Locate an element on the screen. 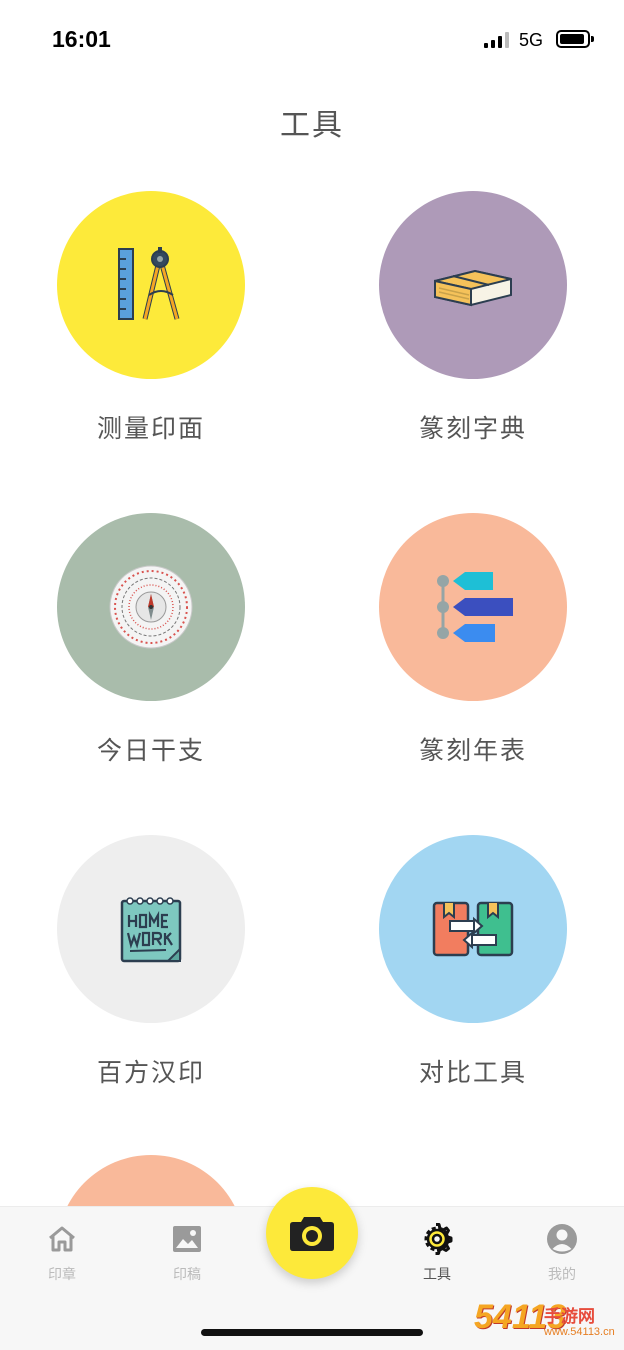 This screenshot has height=1350, width=624. tool-seal-timeline: 篆刻年表 is located at coordinates (473, 640).